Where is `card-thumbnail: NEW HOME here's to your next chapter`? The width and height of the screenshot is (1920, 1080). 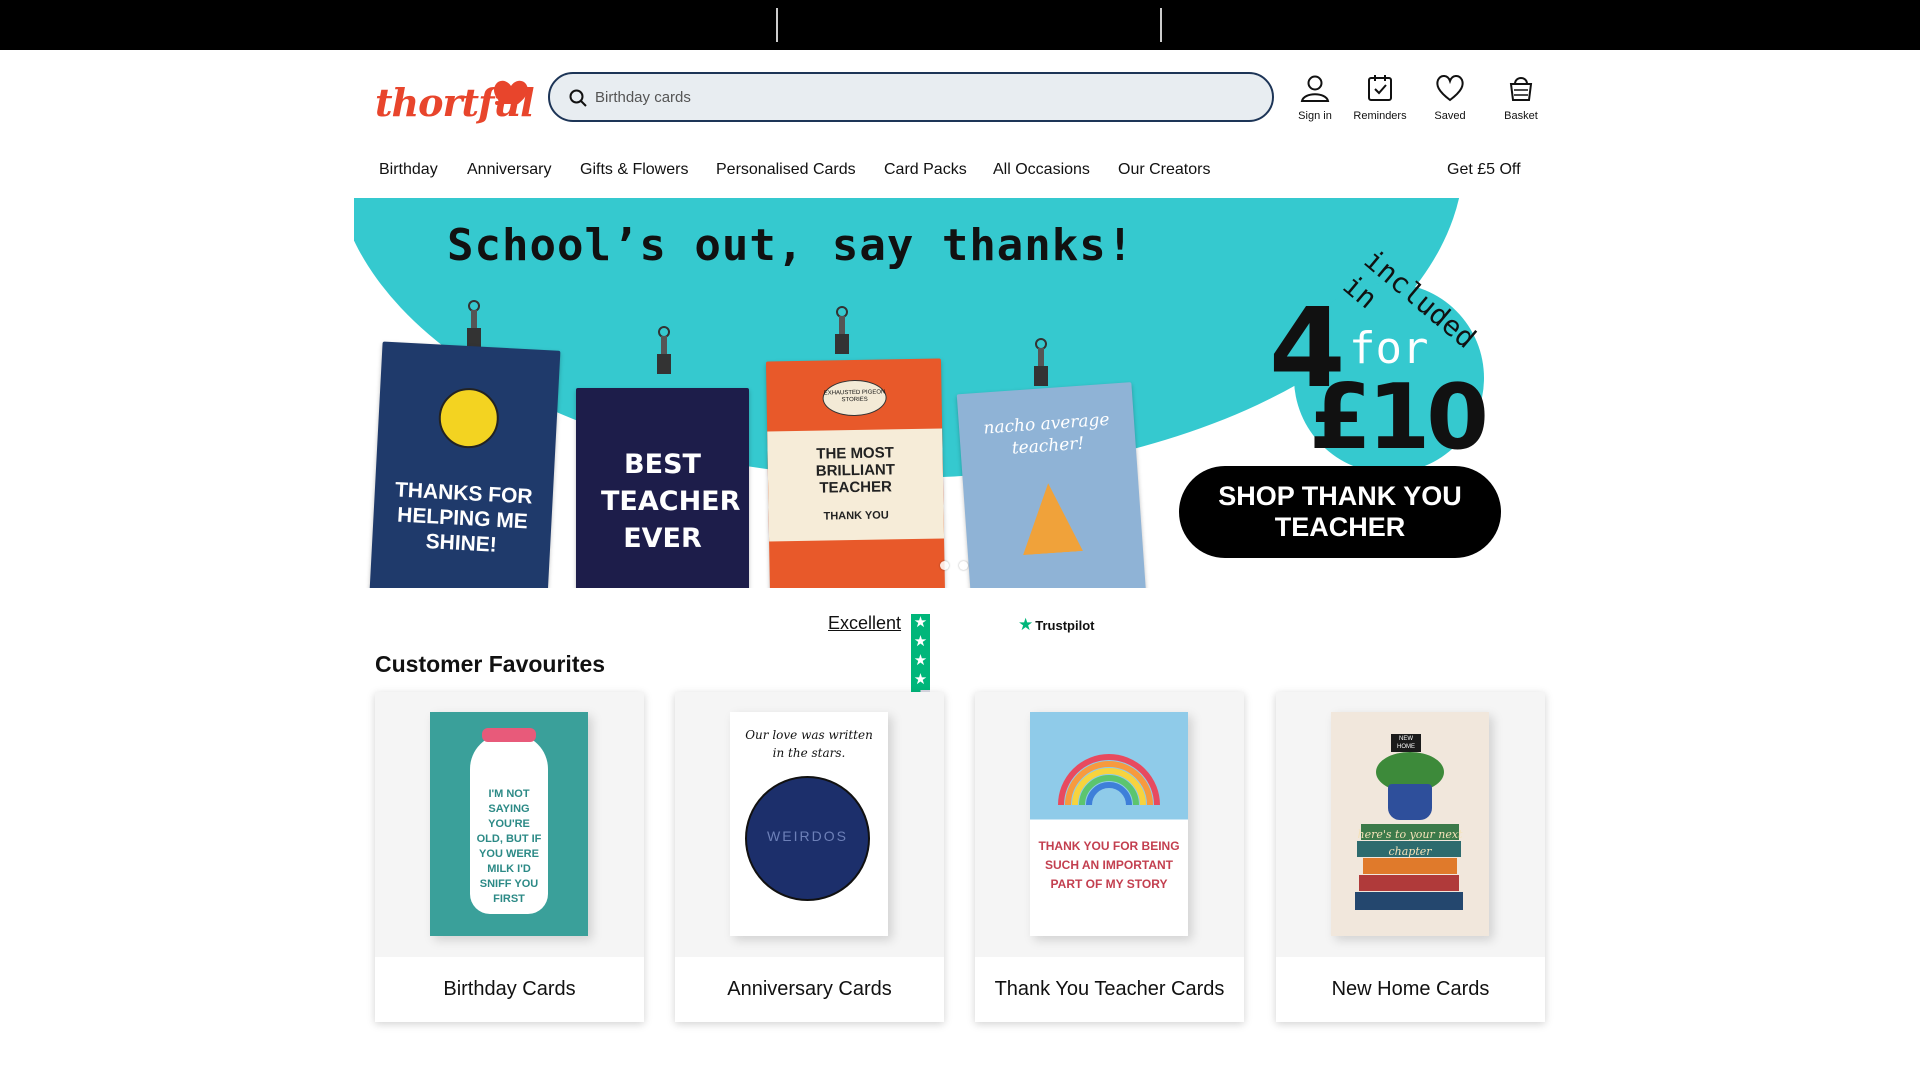 card-thumbnail: NEW HOME here's to your next chapter is located at coordinates (1410, 824).